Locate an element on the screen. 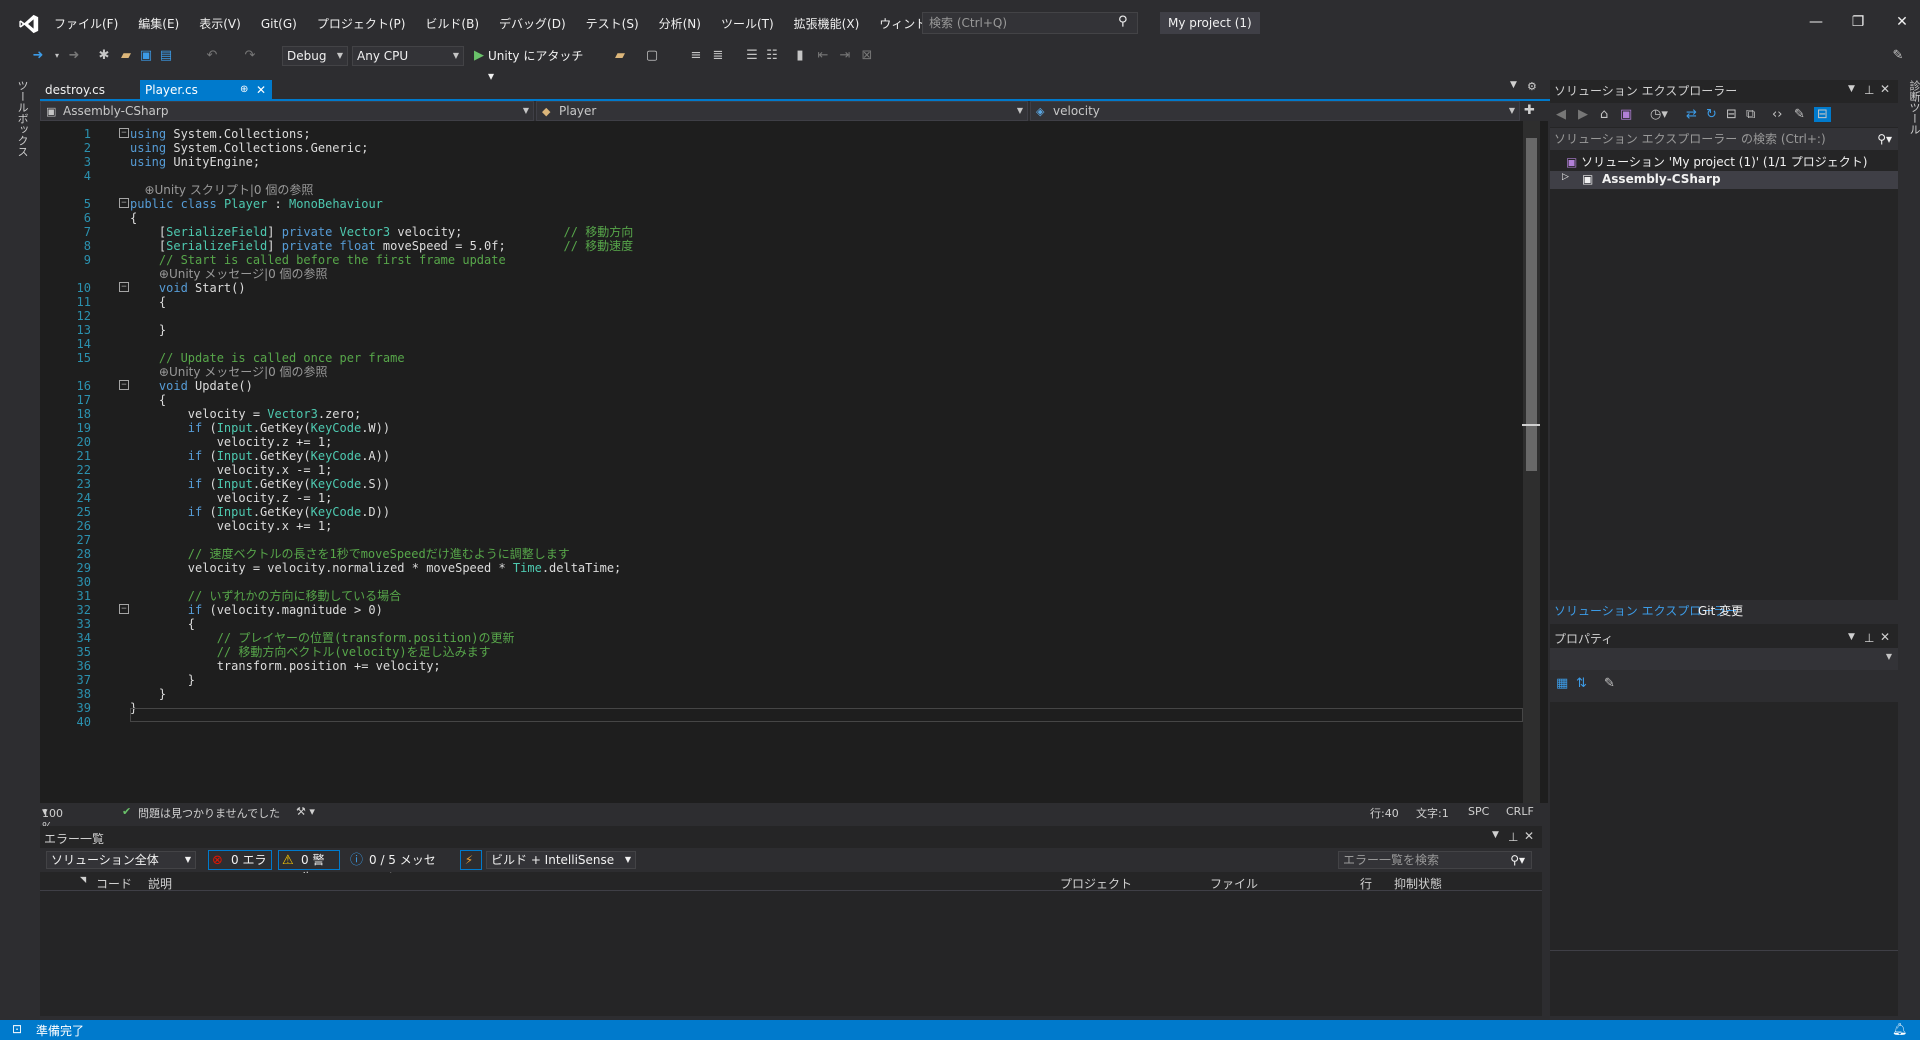 The image size is (1920, 1040). solution-search-input: ソリューション エクスプローラー の検索 (Ctrl+:) ⚲▾ is located at coordinates (1724, 139).